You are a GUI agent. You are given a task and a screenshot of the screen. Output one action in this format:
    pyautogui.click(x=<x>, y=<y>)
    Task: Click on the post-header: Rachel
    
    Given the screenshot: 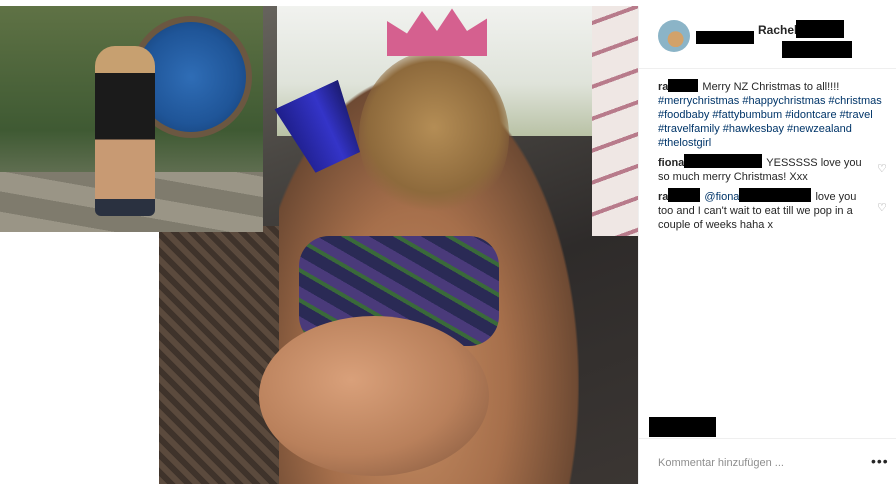 What is the action you would take?
    pyautogui.click(x=767, y=37)
    